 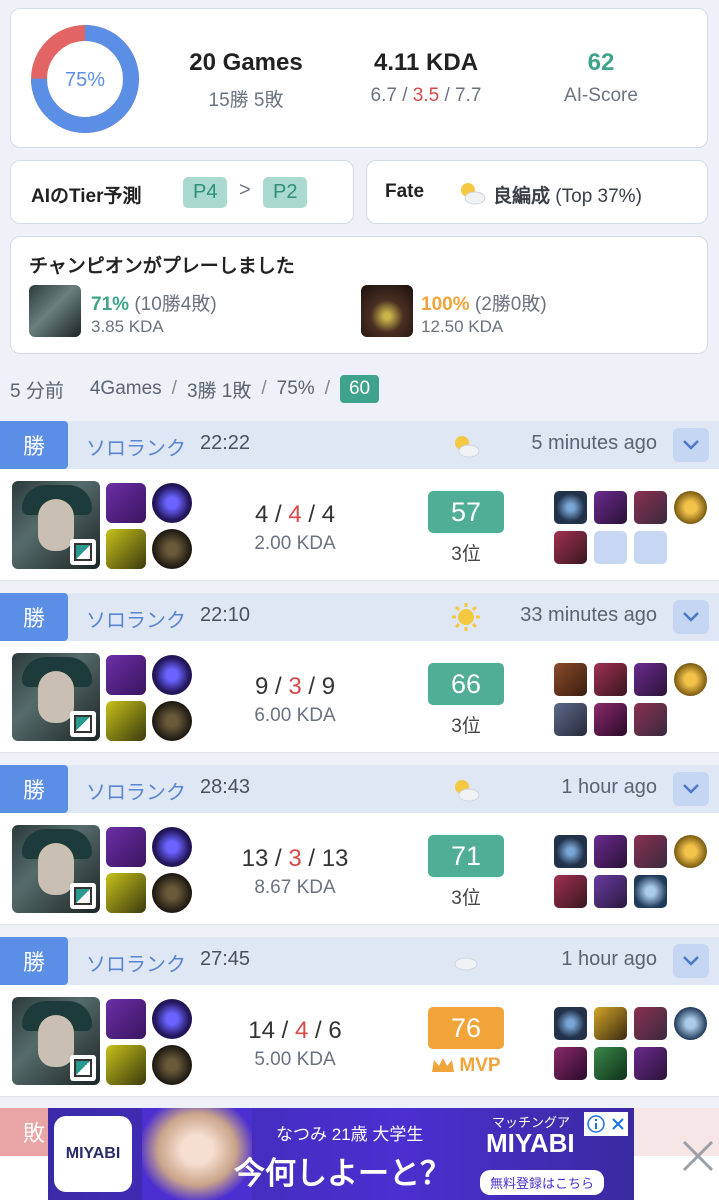 What do you see at coordinates (328, 686) in the screenshot?
I see `assists: 9` at bounding box center [328, 686].